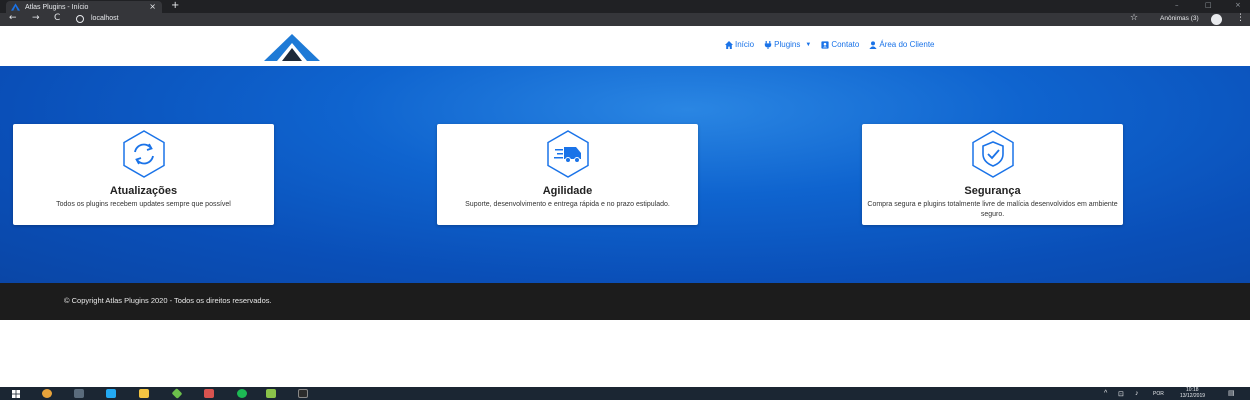 The image size is (1250, 400). I want to click on tab-close-icon: ×, so click(152, 6).